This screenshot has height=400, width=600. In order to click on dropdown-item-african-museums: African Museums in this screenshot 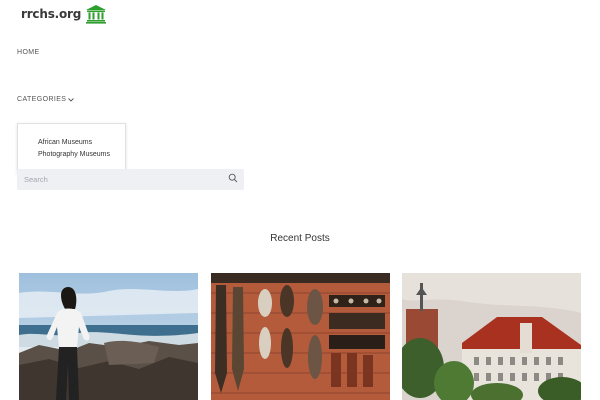, I will do `click(65, 142)`.